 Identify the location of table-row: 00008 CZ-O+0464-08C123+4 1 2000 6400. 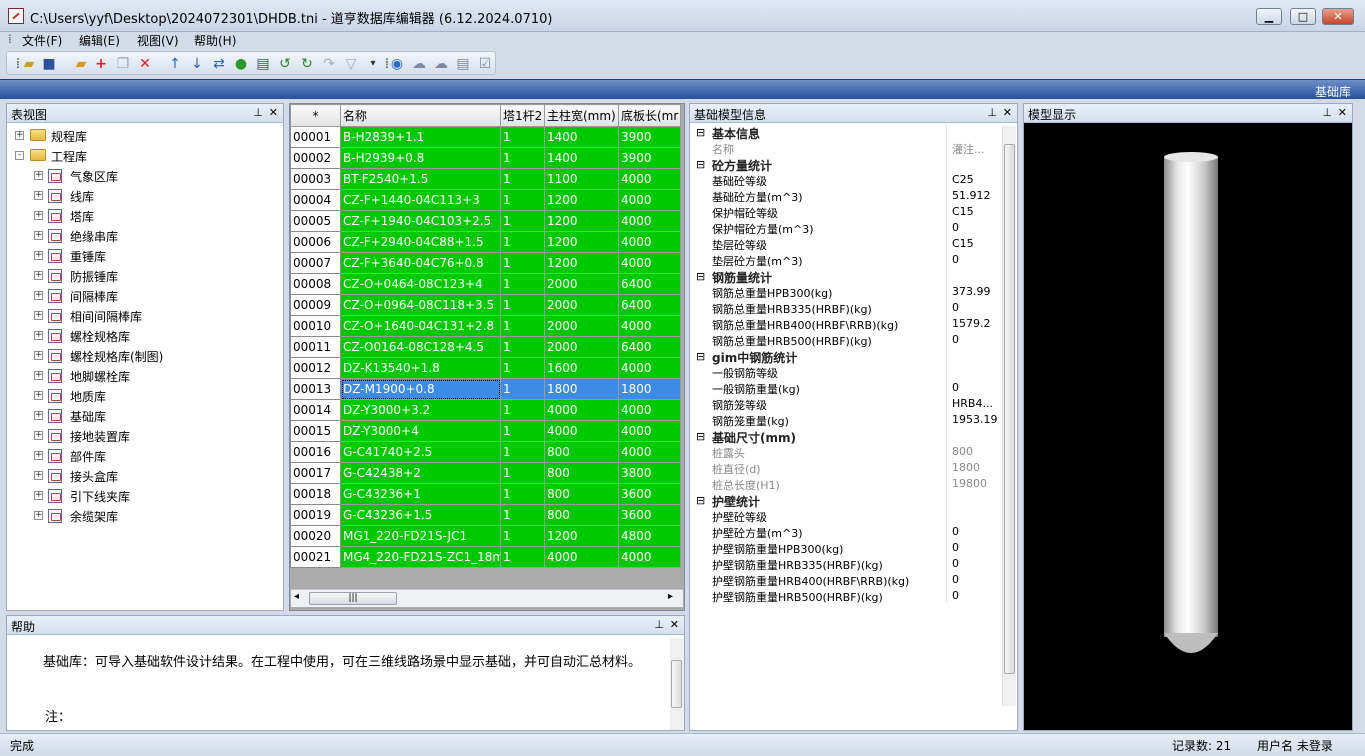
(485, 284).